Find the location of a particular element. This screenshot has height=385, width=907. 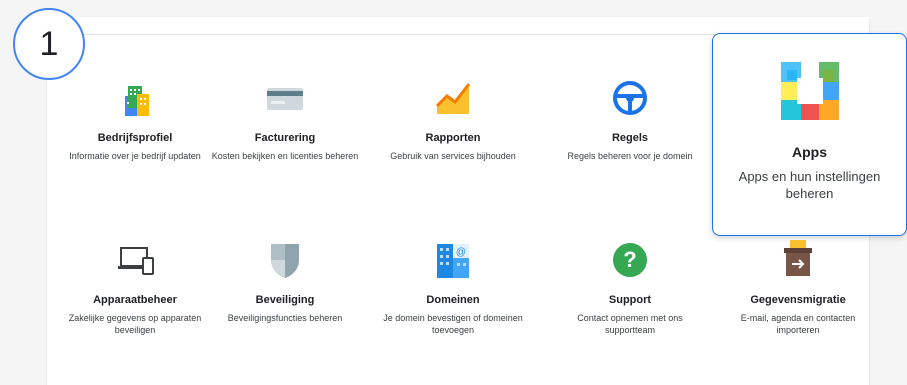

tile-label: Beveiliging is located at coordinates (285, 300).